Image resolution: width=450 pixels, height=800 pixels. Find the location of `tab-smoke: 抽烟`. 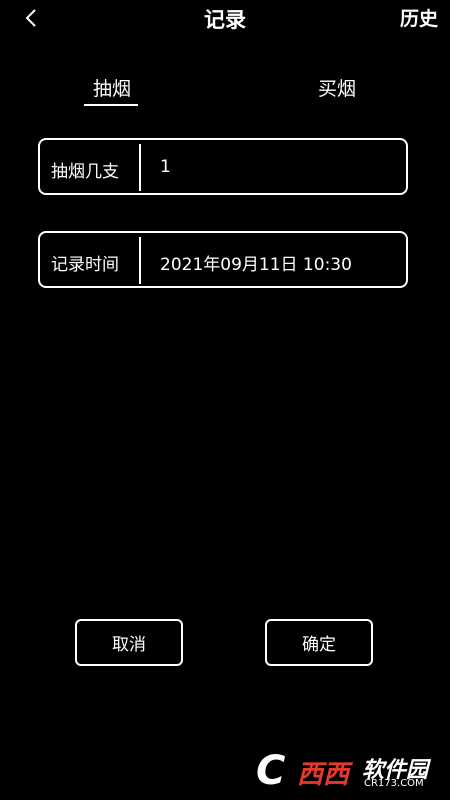

tab-smoke: 抽烟 is located at coordinates (112, 87).